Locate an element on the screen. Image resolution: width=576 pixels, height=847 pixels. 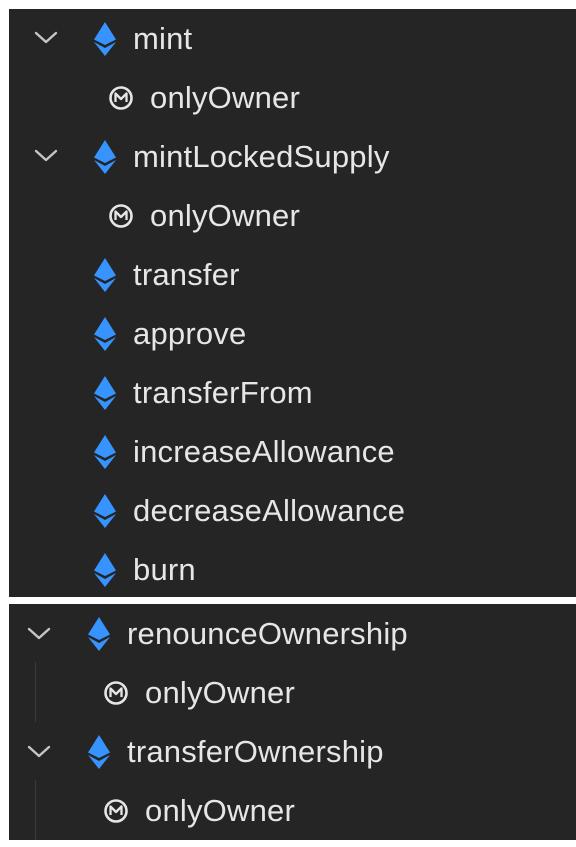
outline-item-mintlockedsupply: mintLockedSupply is located at coordinates (241, 156).